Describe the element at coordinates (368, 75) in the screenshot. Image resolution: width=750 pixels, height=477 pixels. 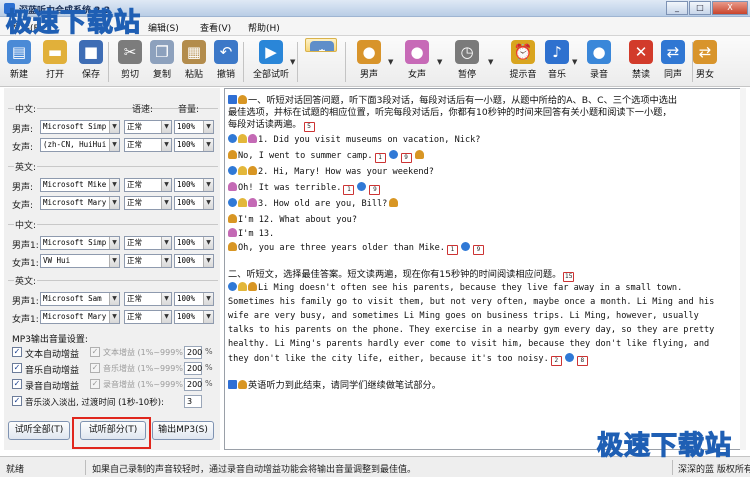
I see `toolbar-label: 男声` at that location.